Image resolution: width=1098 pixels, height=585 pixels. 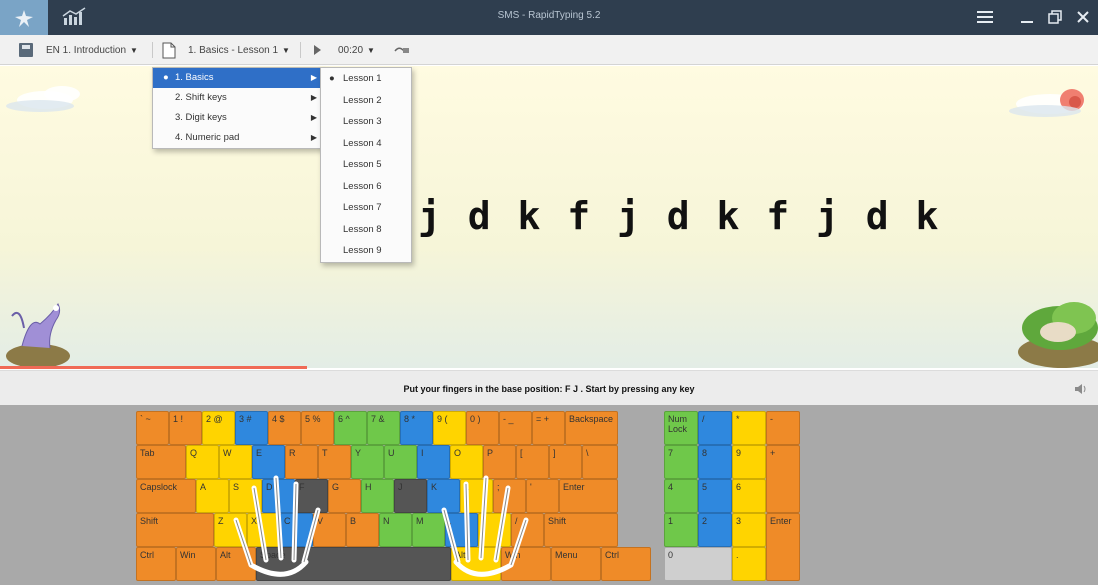 I want to click on hamburger-menu-icon, so click(x=985, y=17).